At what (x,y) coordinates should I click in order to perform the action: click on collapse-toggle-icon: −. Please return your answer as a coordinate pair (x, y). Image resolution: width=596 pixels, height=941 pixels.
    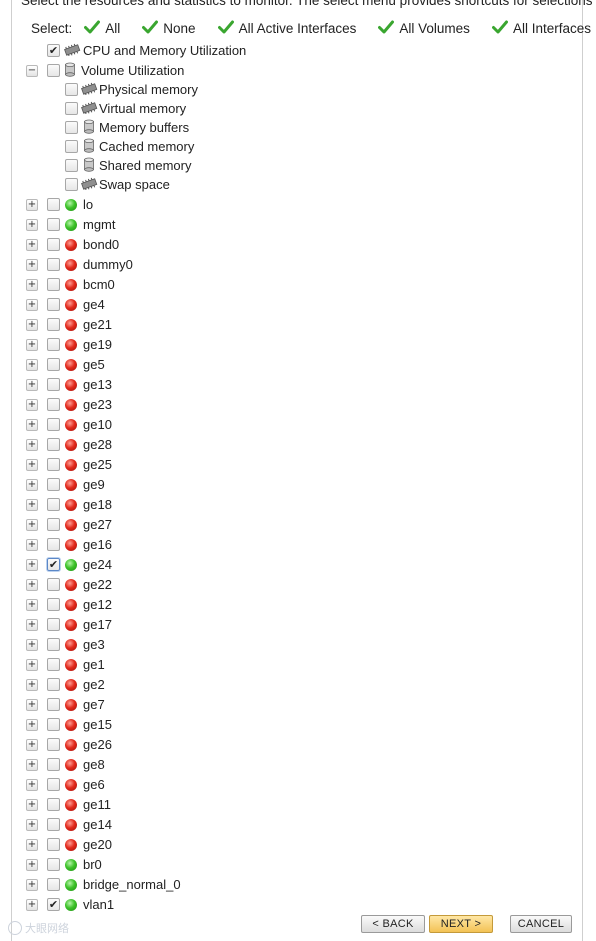
    Looking at the image, I should click on (32, 70).